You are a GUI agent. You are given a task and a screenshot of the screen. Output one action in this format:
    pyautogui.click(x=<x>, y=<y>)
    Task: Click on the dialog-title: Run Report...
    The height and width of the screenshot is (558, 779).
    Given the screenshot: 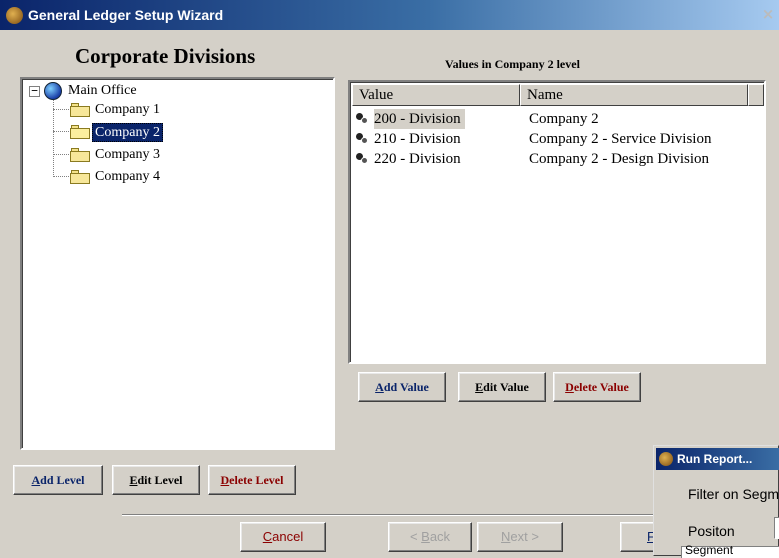 What is the action you would take?
    pyautogui.click(x=715, y=459)
    